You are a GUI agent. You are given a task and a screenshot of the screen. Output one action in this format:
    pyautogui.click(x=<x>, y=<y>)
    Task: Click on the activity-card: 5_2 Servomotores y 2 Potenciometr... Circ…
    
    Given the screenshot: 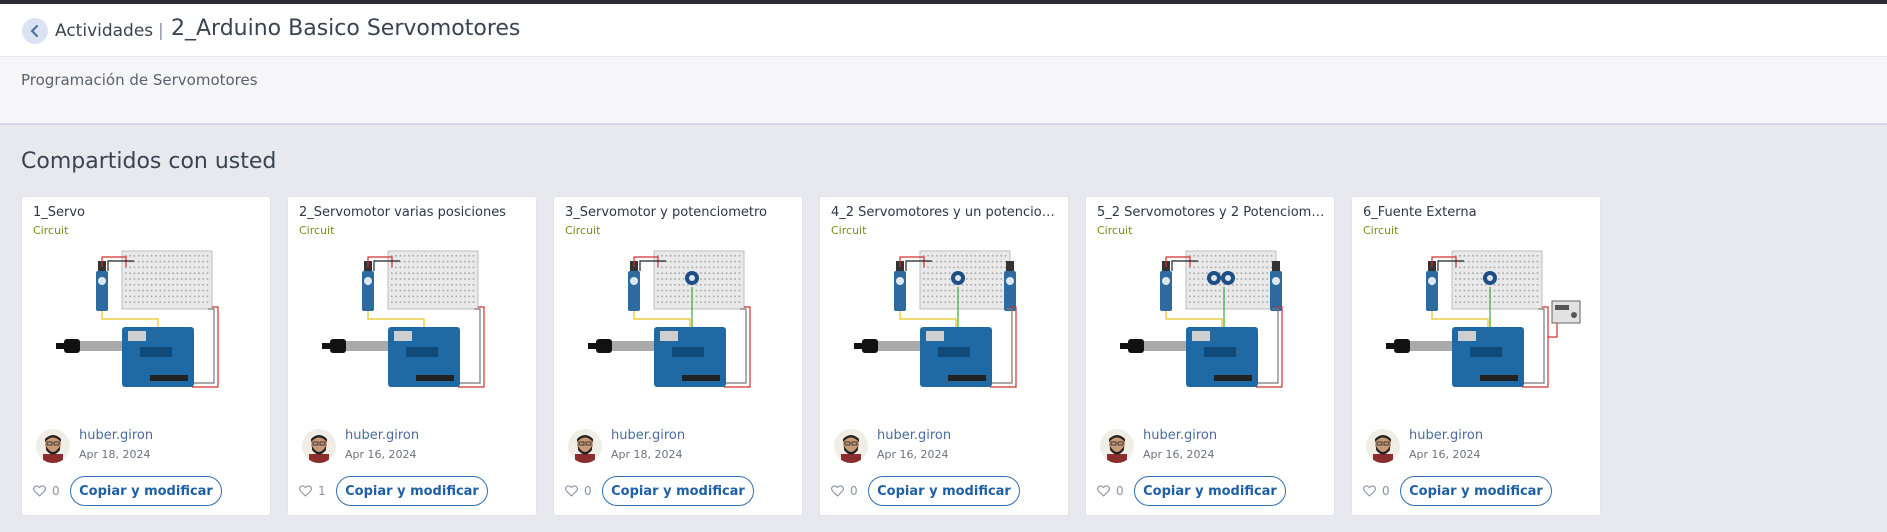 What is the action you would take?
    pyautogui.click(x=1210, y=356)
    